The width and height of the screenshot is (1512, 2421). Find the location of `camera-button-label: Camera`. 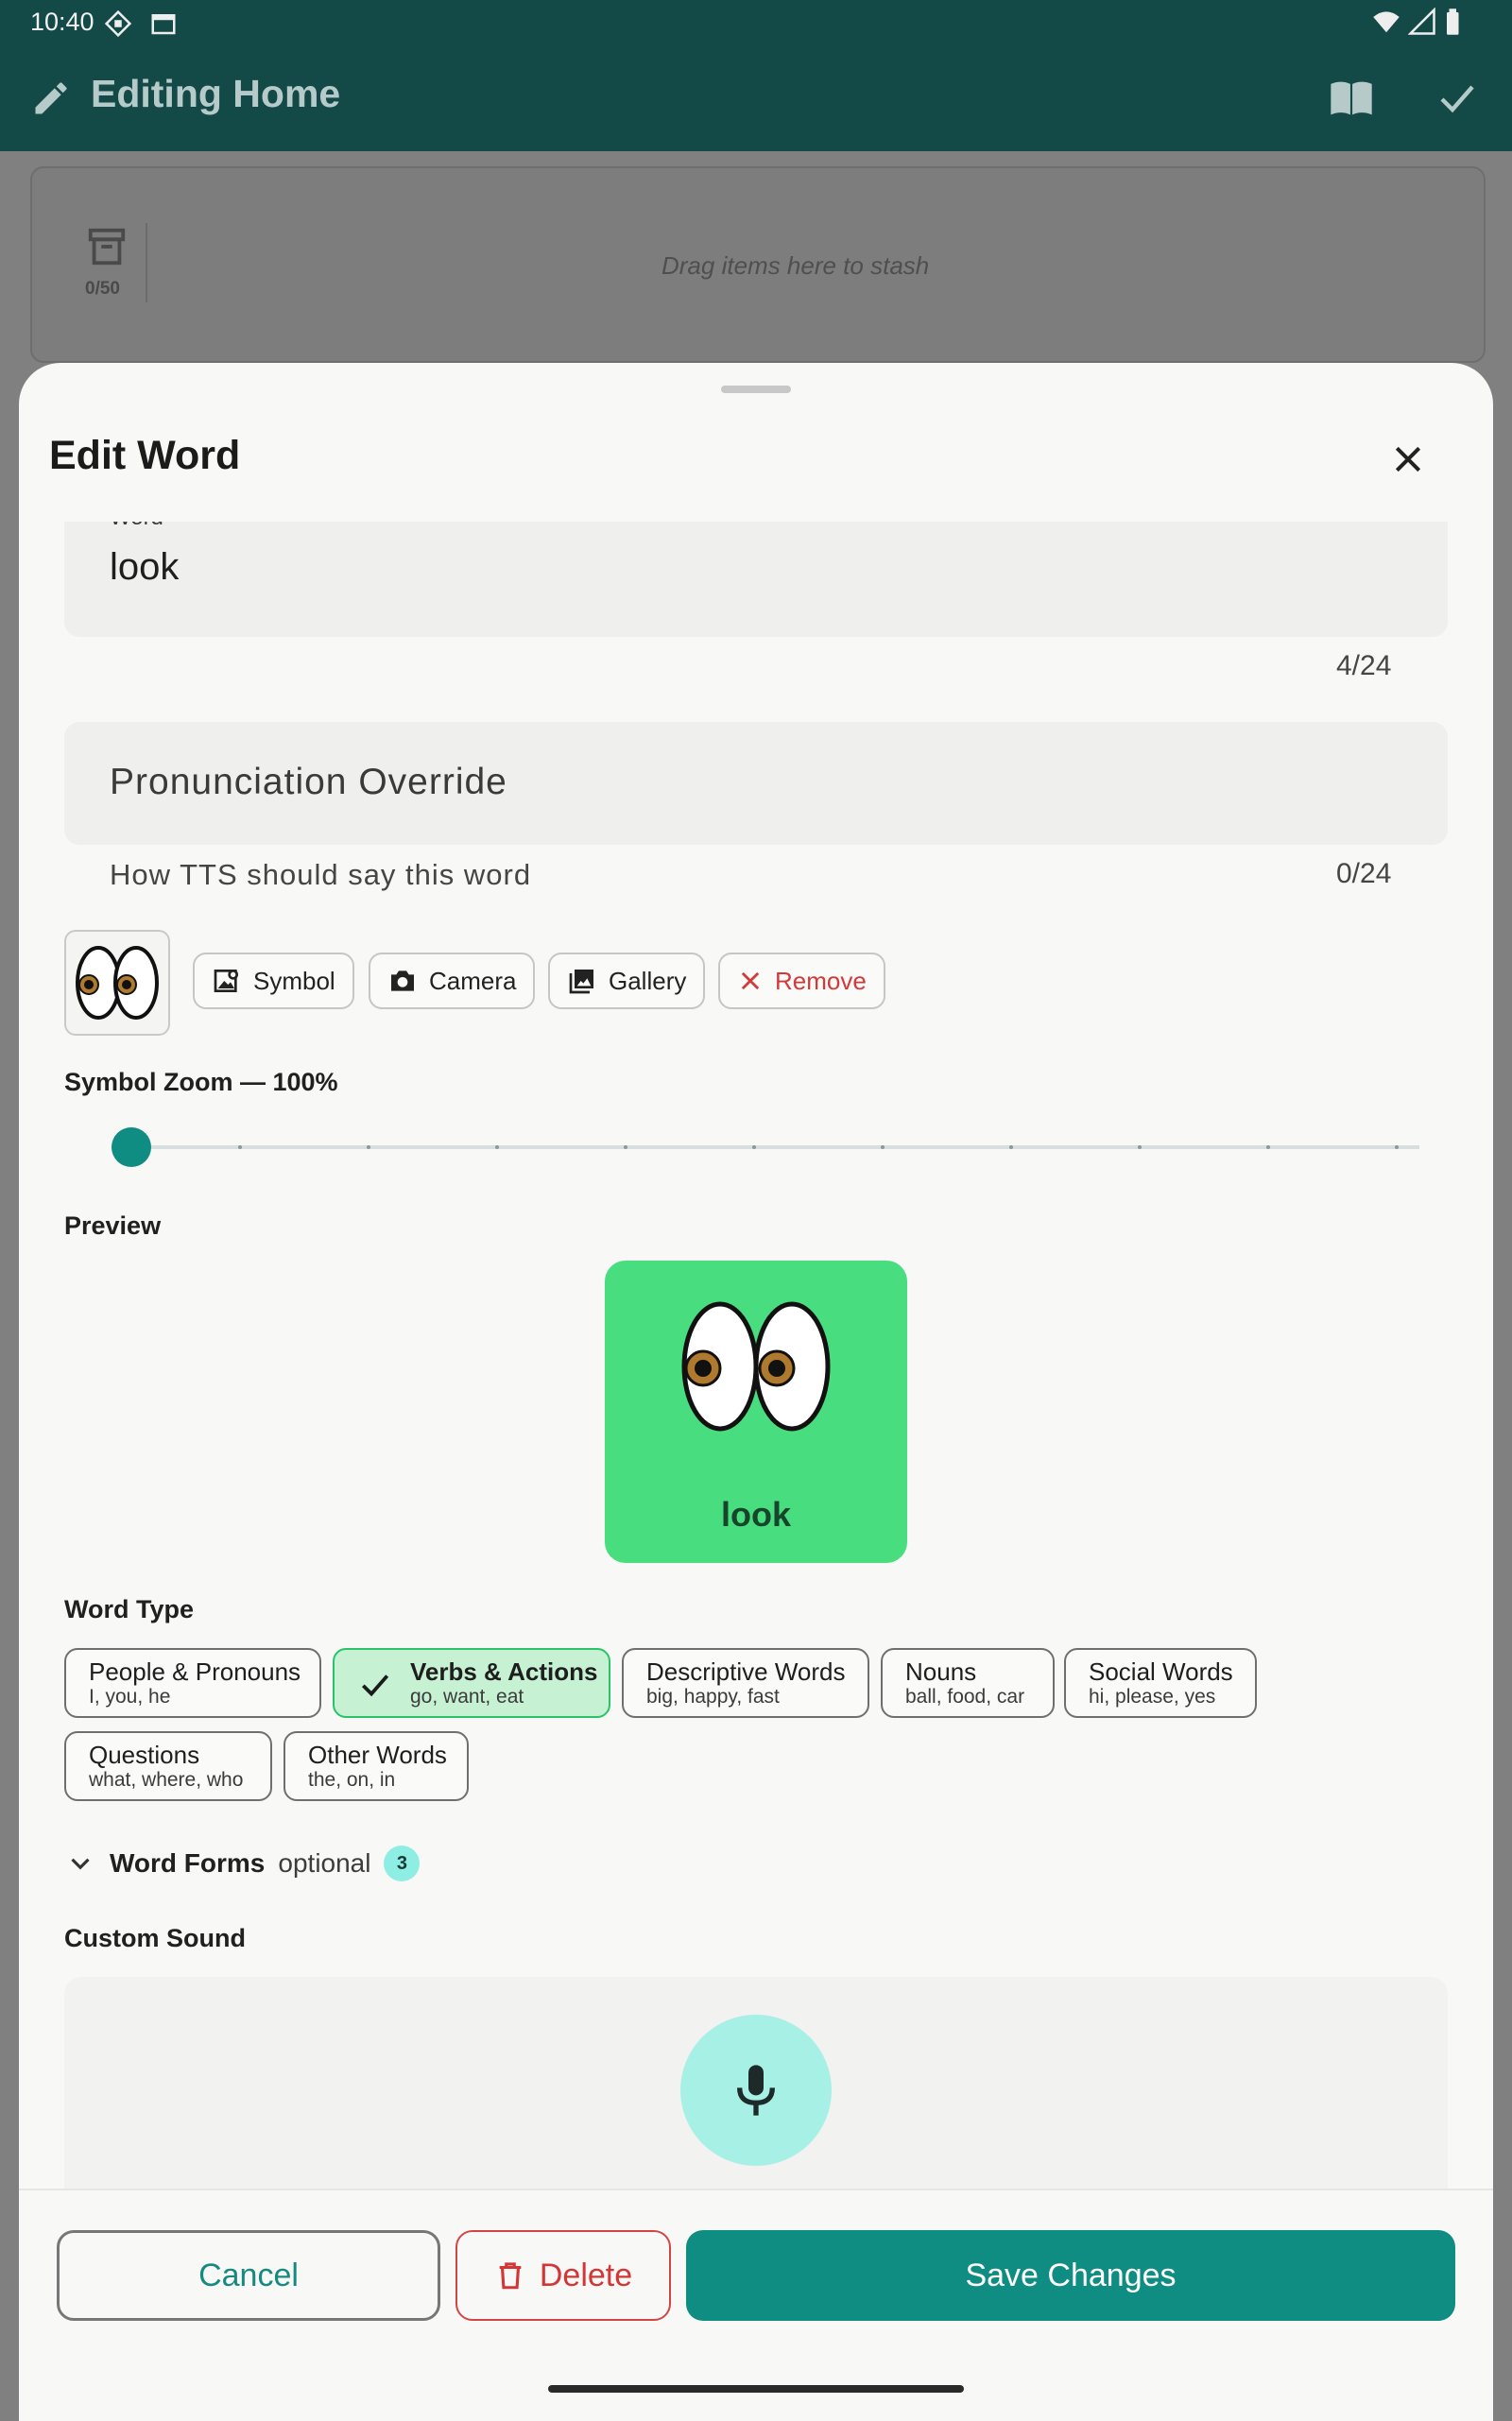

camera-button-label: Camera is located at coordinates (473, 980).